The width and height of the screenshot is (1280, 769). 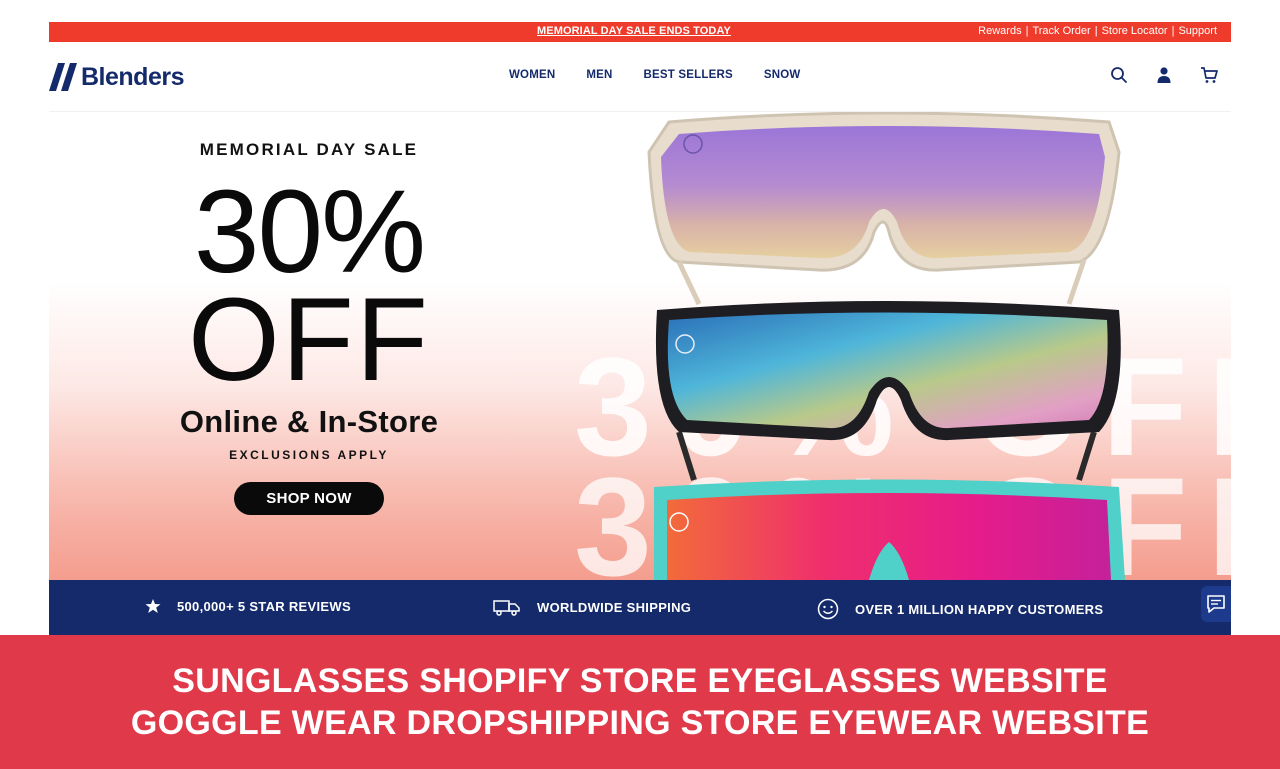 What do you see at coordinates (1209, 75) in the screenshot?
I see `cart-icon` at bounding box center [1209, 75].